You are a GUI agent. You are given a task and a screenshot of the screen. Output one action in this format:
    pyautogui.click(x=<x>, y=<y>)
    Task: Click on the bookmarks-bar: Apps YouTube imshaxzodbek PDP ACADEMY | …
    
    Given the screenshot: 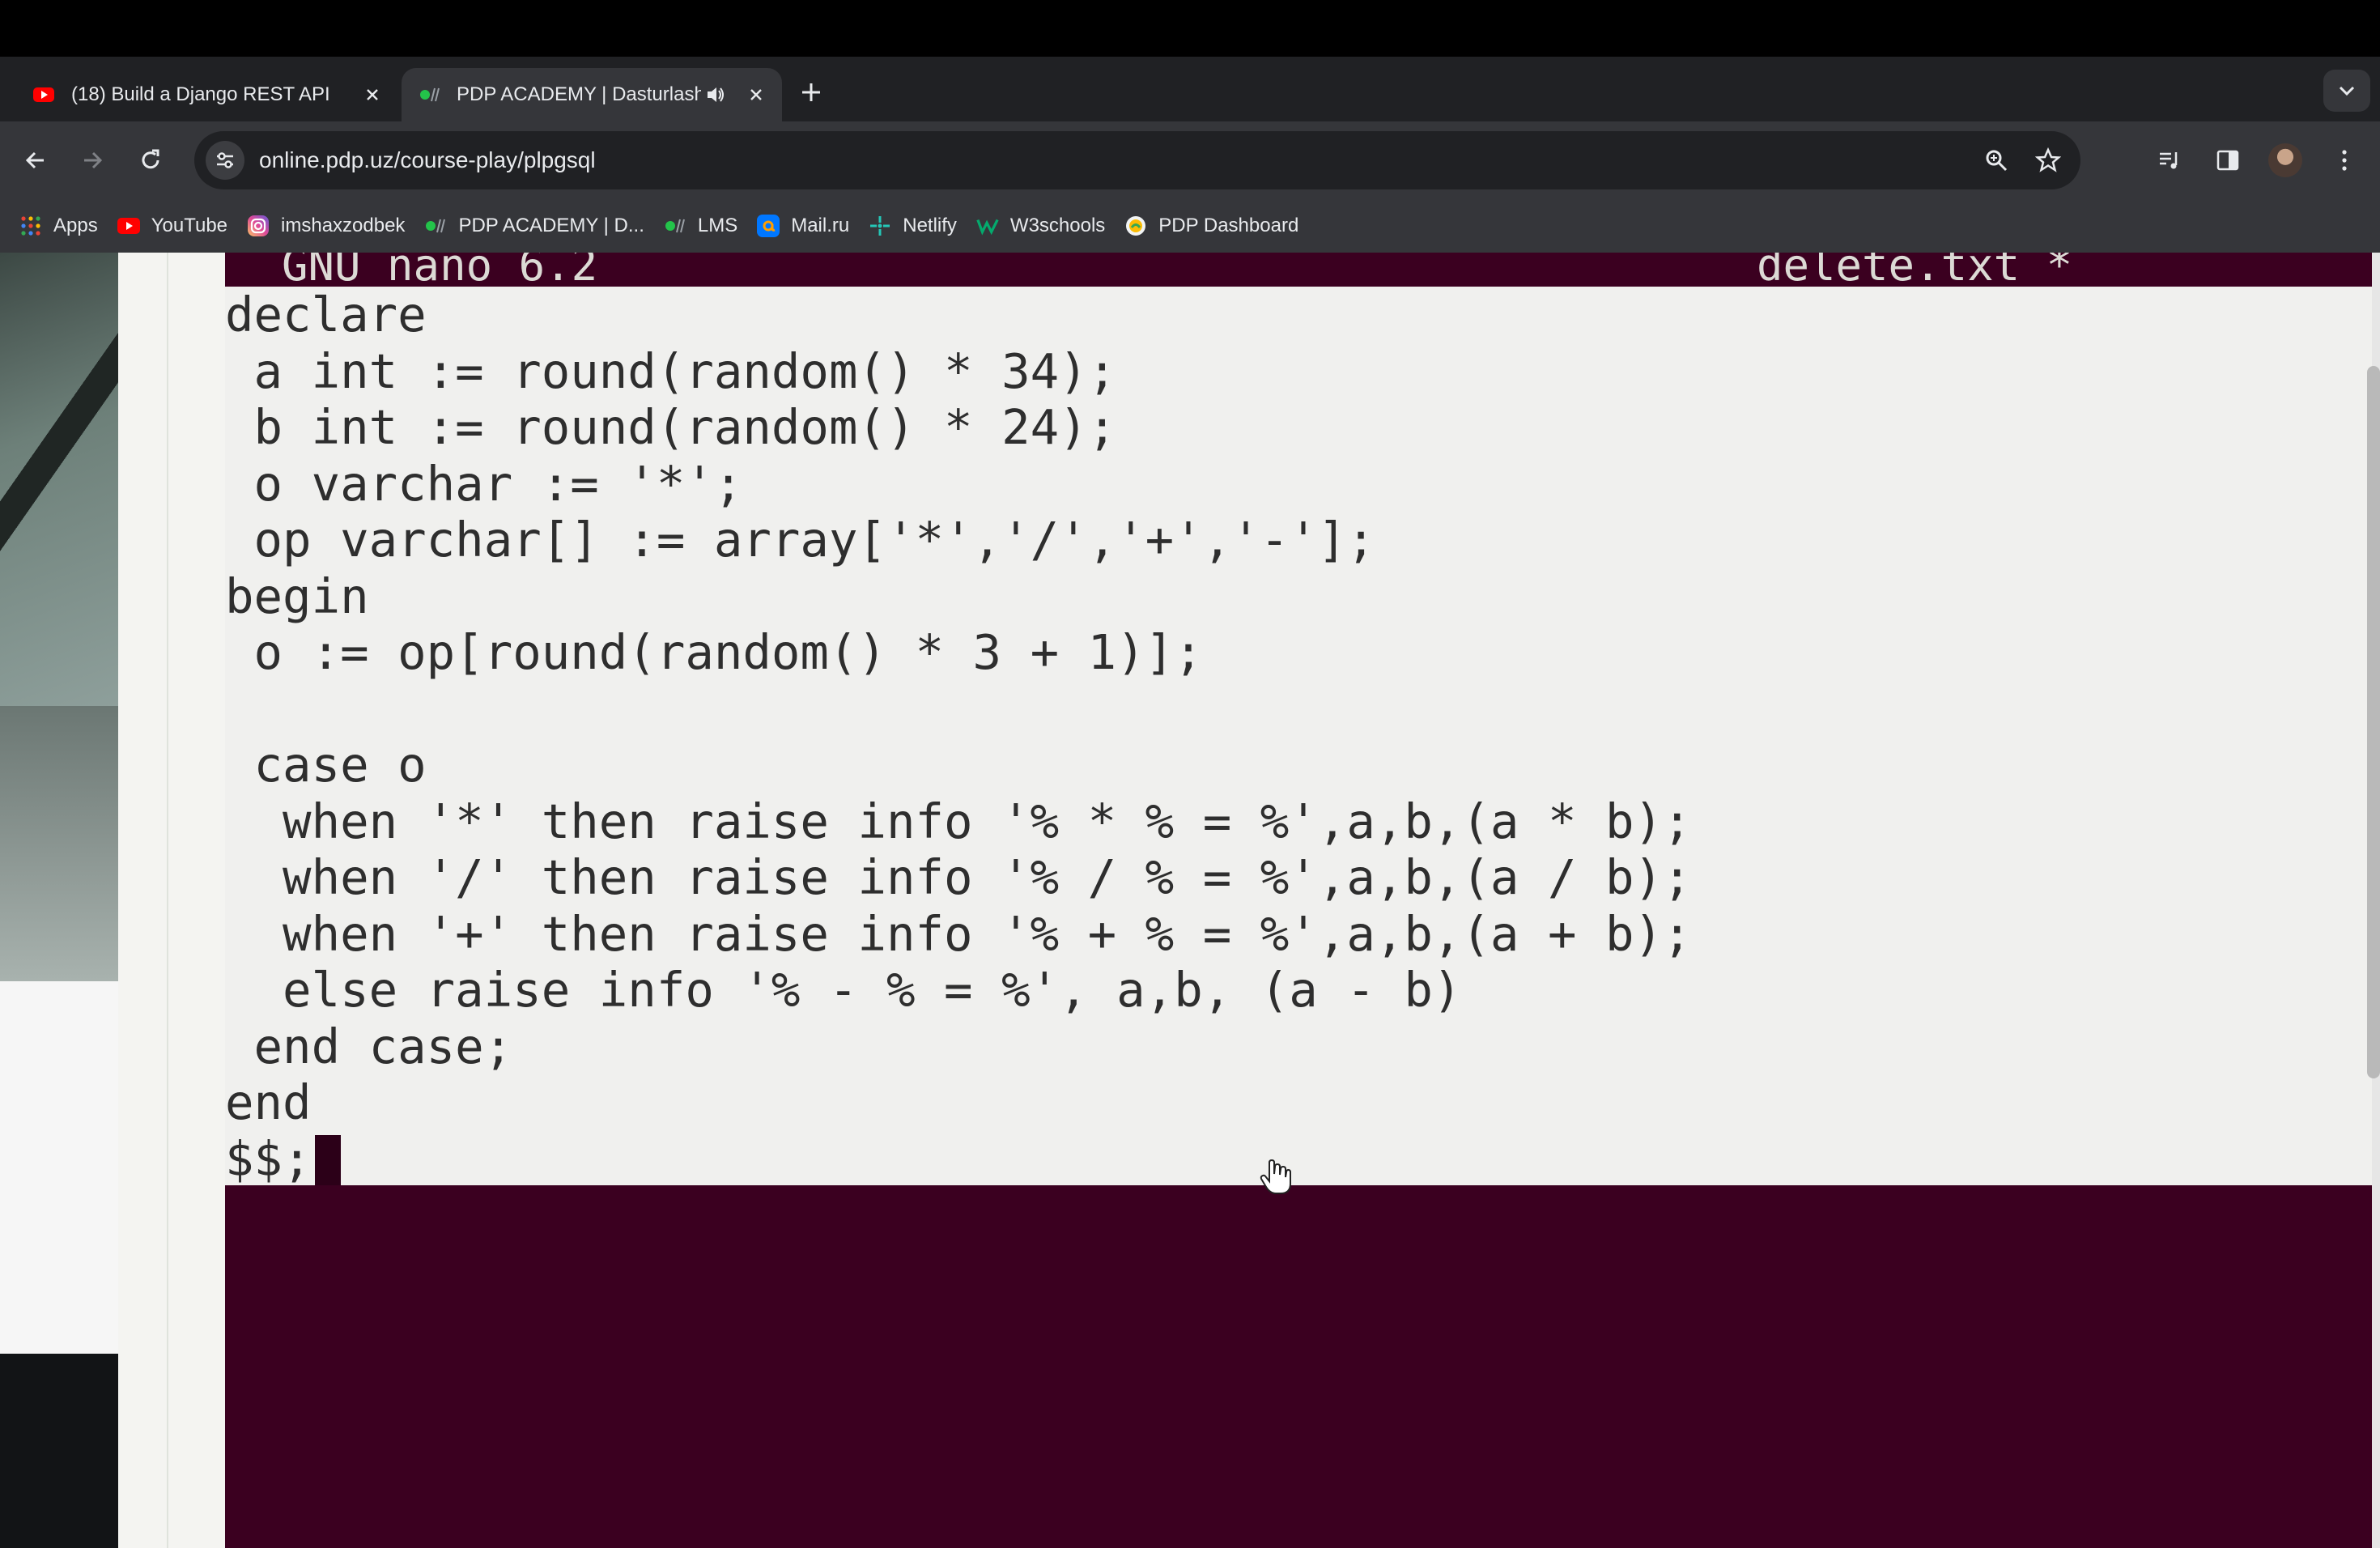 What is the action you would take?
    pyautogui.click(x=1190, y=226)
    